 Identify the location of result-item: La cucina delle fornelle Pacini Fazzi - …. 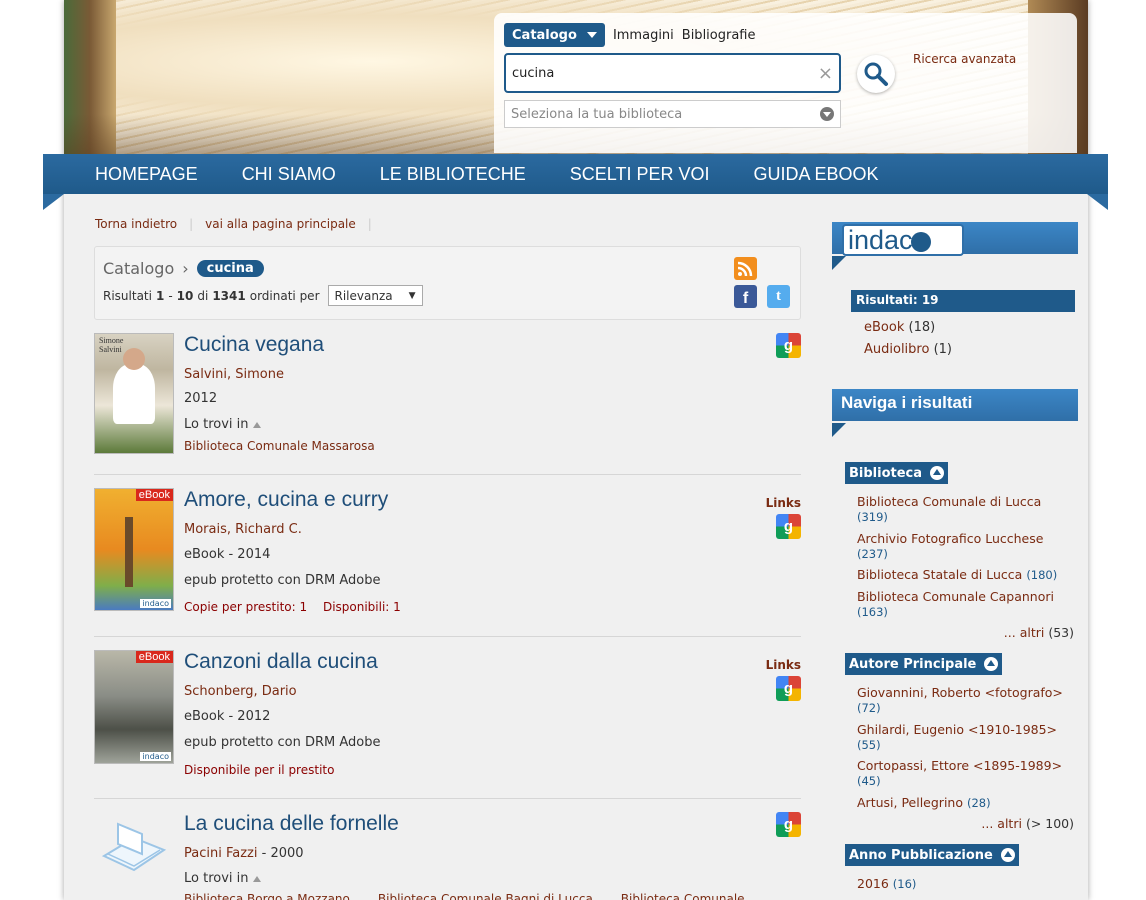
(447, 856).